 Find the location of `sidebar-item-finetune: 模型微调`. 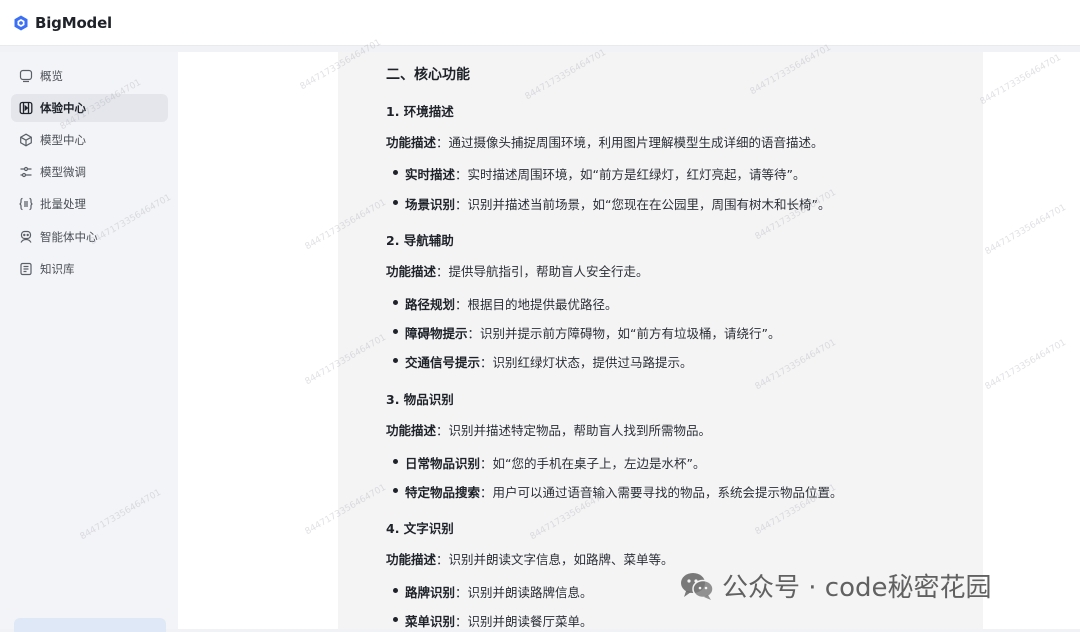

sidebar-item-finetune: 模型微调 is located at coordinates (89, 172).